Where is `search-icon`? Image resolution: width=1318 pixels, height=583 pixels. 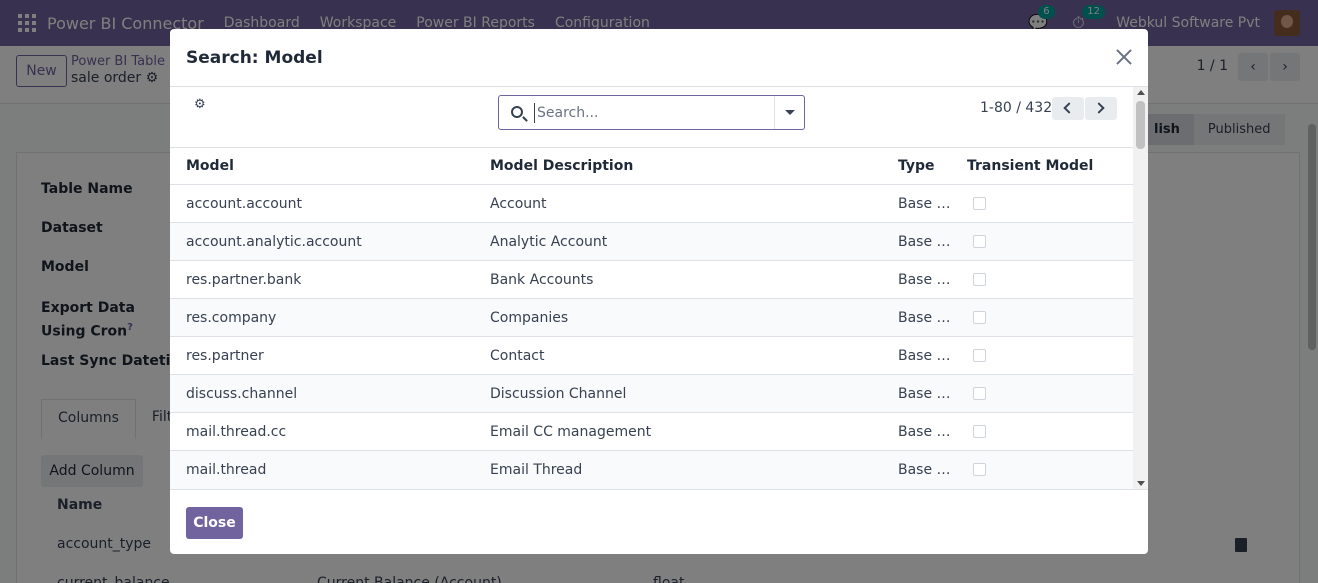 search-icon is located at coordinates (517, 112).